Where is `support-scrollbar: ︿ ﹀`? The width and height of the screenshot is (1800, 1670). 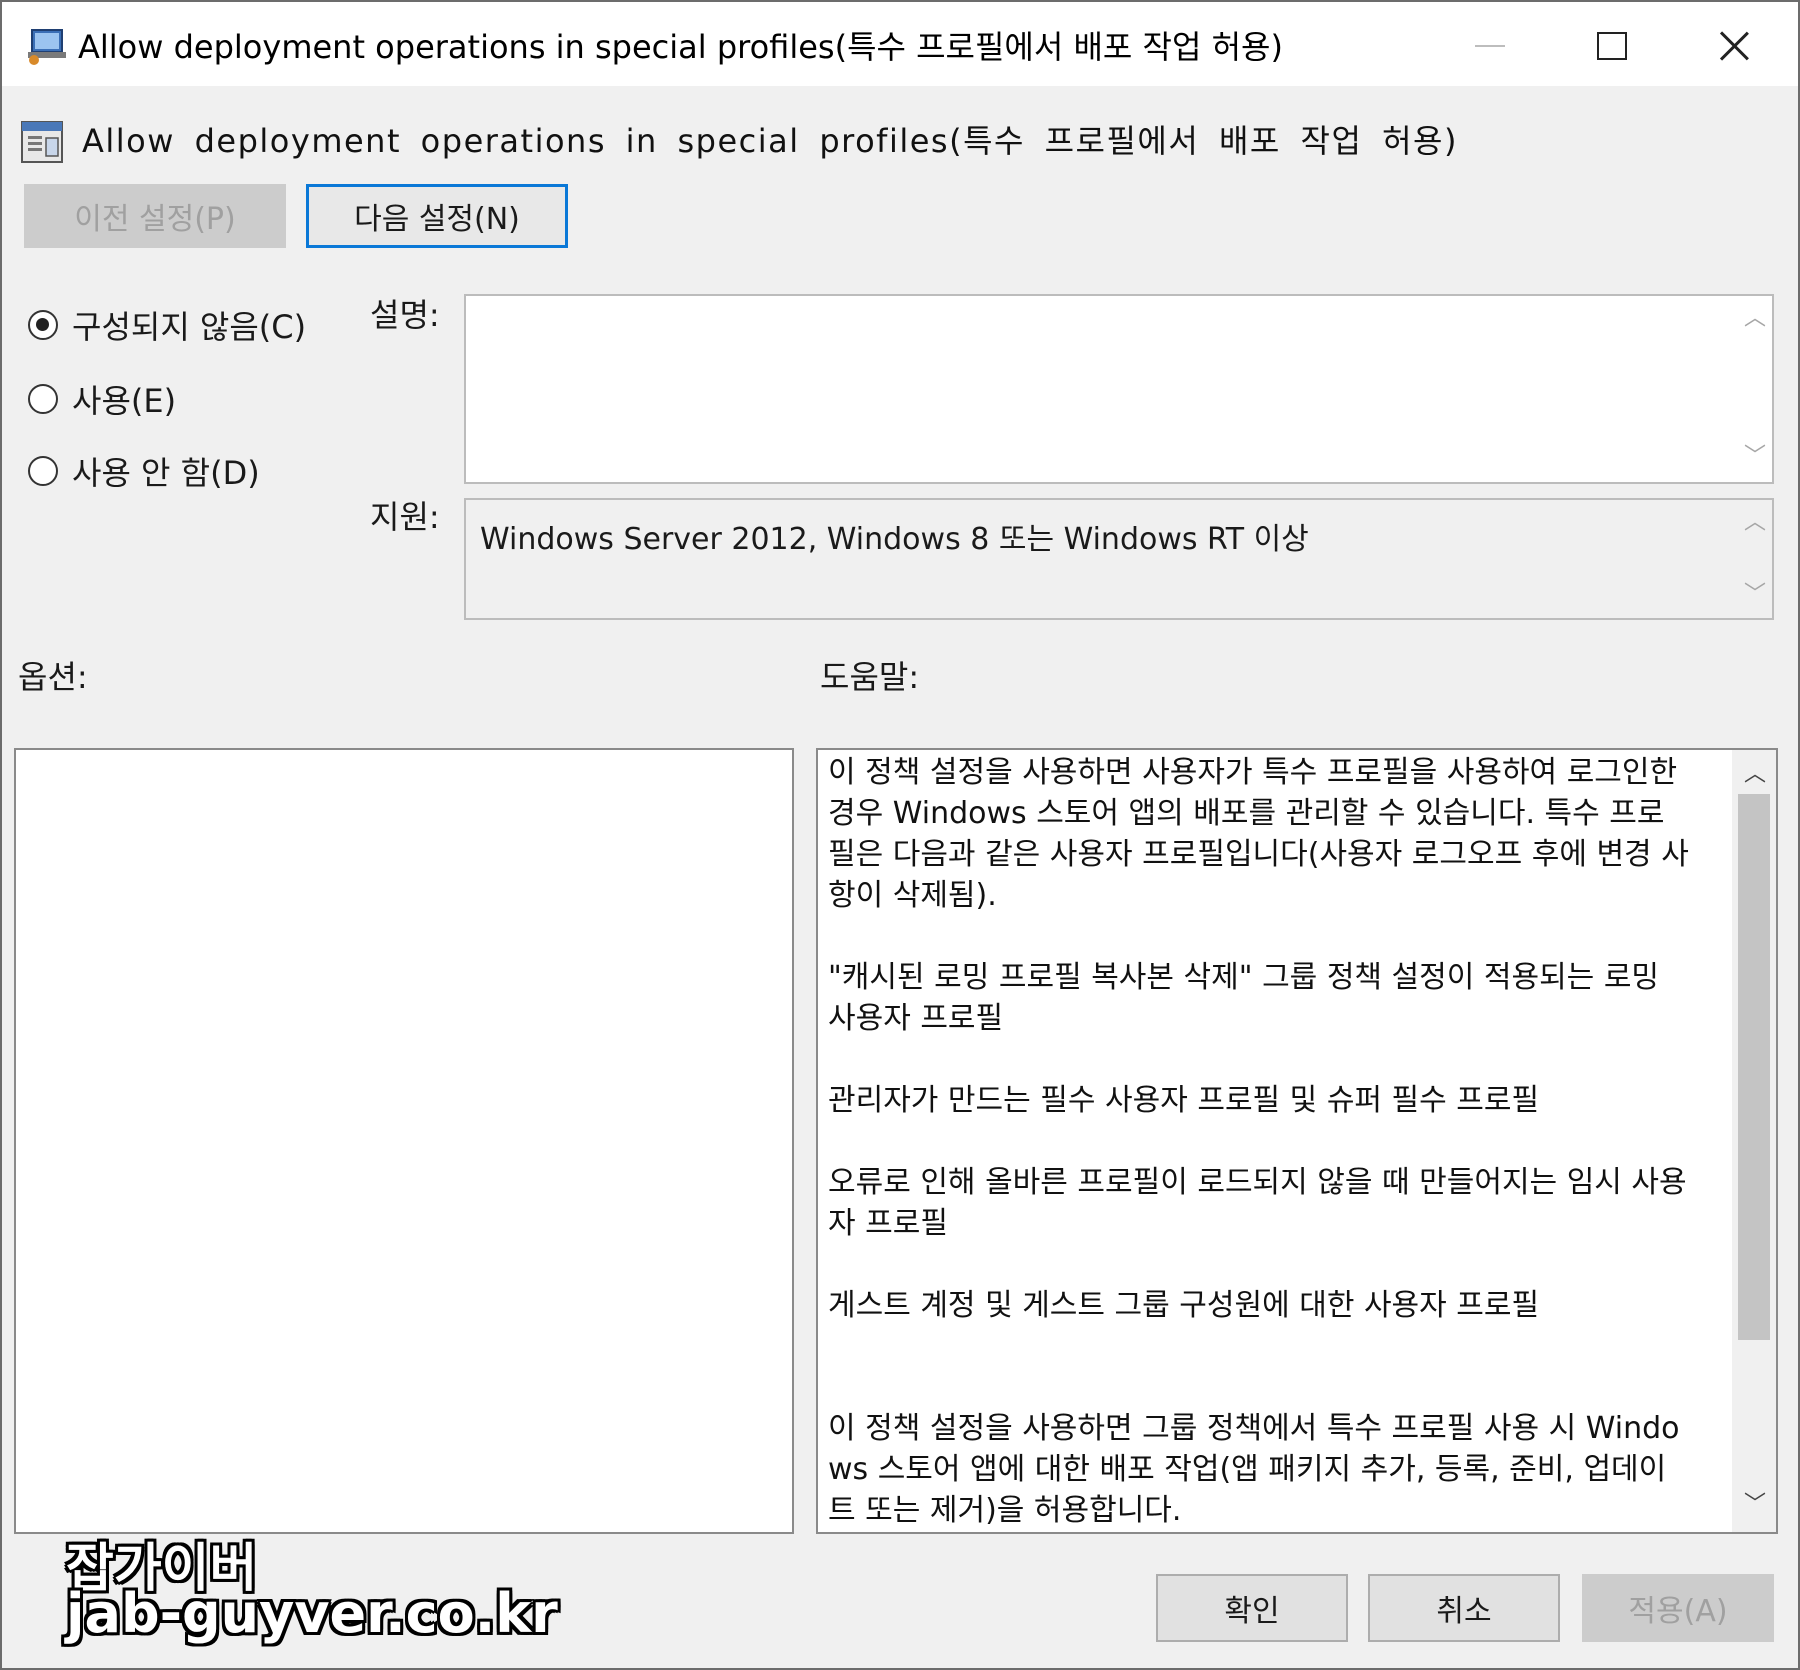
support-scrollbar: ︿ ﹀ is located at coordinates (1752, 559).